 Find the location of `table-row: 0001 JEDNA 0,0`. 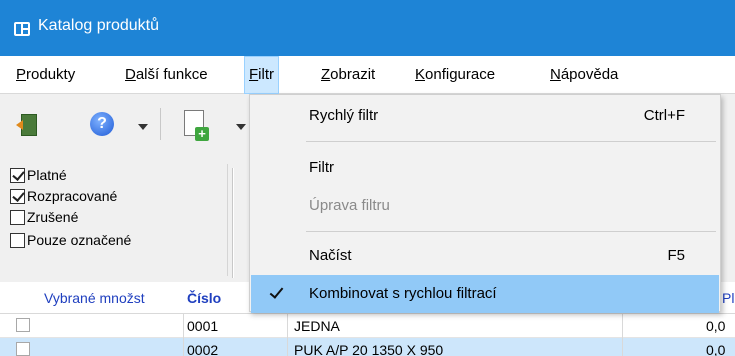

table-row: 0001 JEDNA 0,0 is located at coordinates (367, 326).